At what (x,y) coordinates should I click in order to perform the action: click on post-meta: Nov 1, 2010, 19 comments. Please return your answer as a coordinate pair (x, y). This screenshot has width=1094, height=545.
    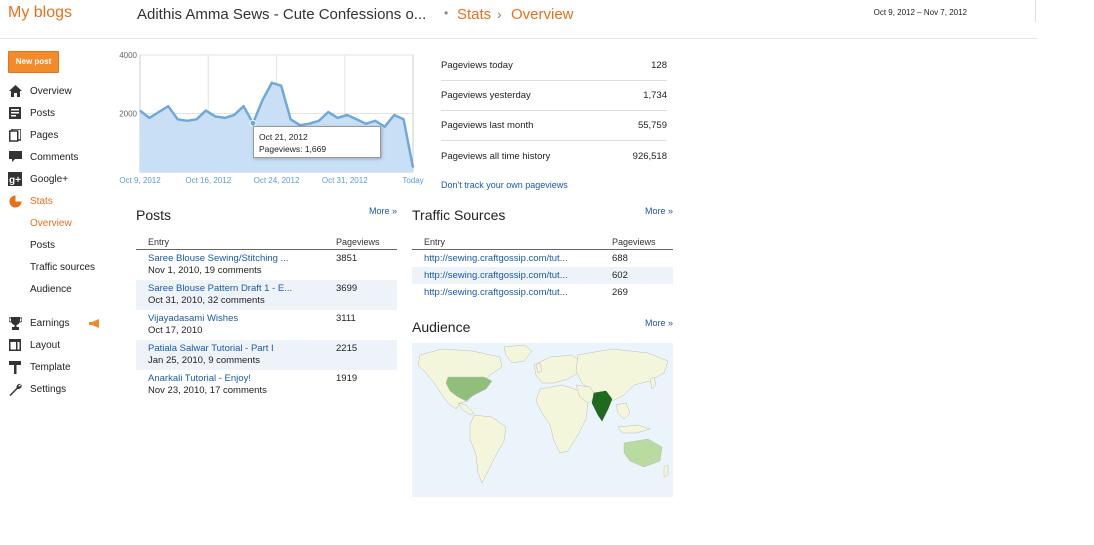
    Looking at the image, I should click on (205, 270).